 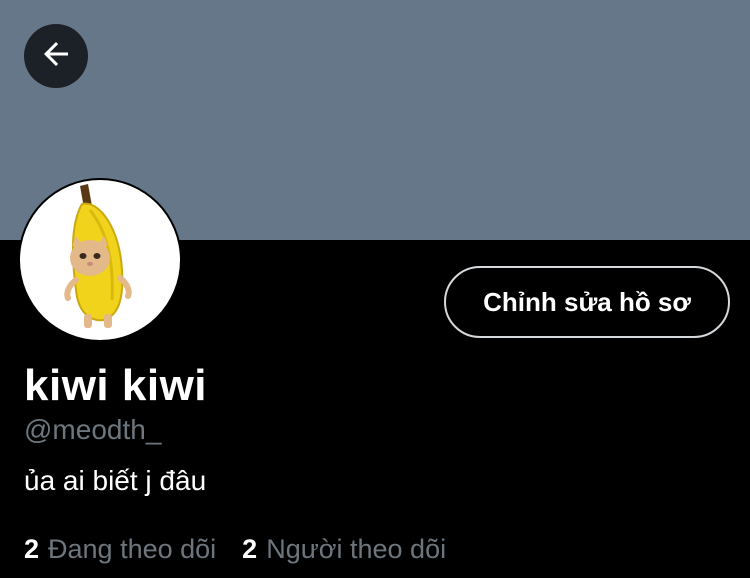 What do you see at coordinates (132, 549) in the screenshot?
I see `following-label: Đang theo dõi` at bounding box center [132, 549].